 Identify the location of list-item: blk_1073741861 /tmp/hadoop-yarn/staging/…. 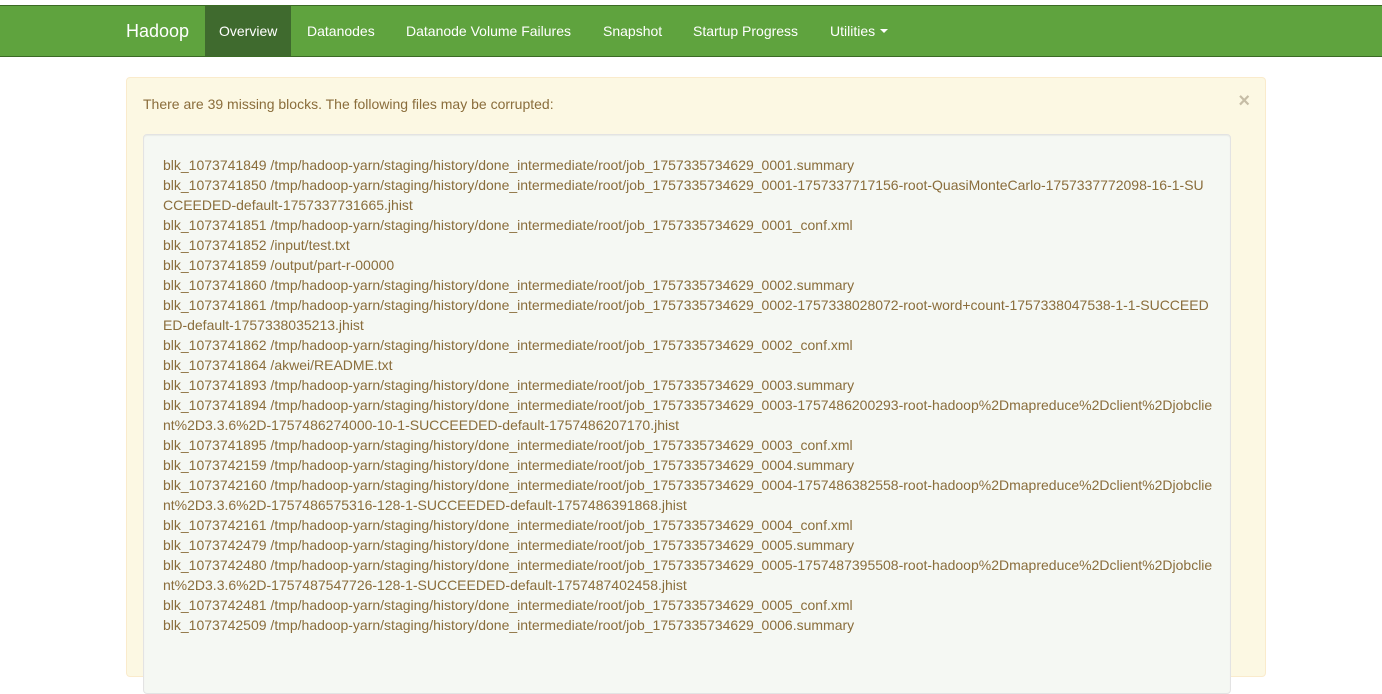
(686, 315).